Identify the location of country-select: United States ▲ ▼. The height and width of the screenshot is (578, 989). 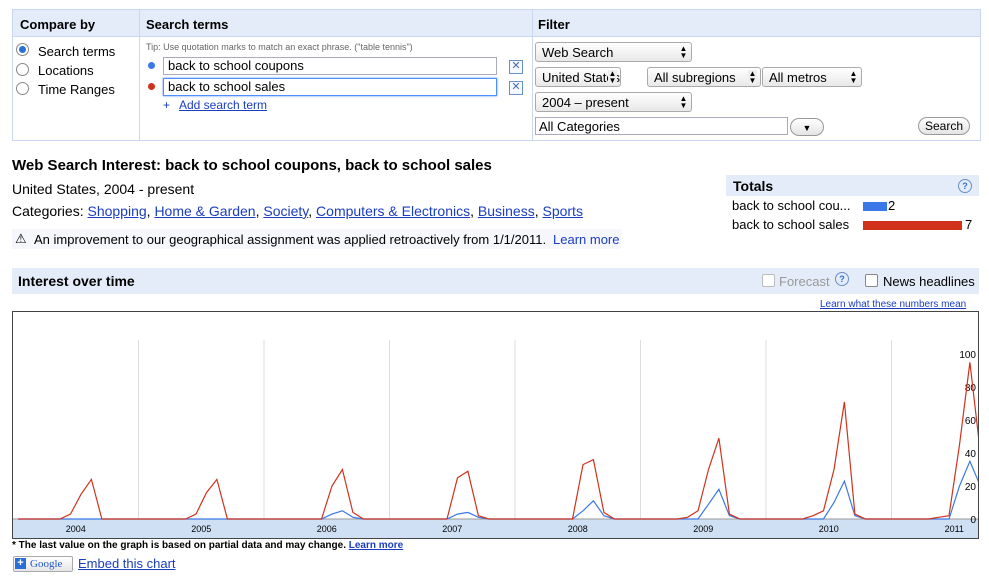
(578, 77).